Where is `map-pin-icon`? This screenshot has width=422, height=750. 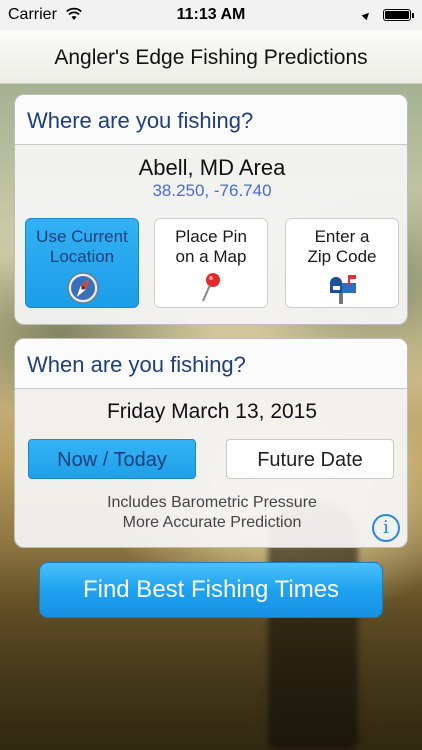 map-pin-icon is located at coordinates (211, 287).